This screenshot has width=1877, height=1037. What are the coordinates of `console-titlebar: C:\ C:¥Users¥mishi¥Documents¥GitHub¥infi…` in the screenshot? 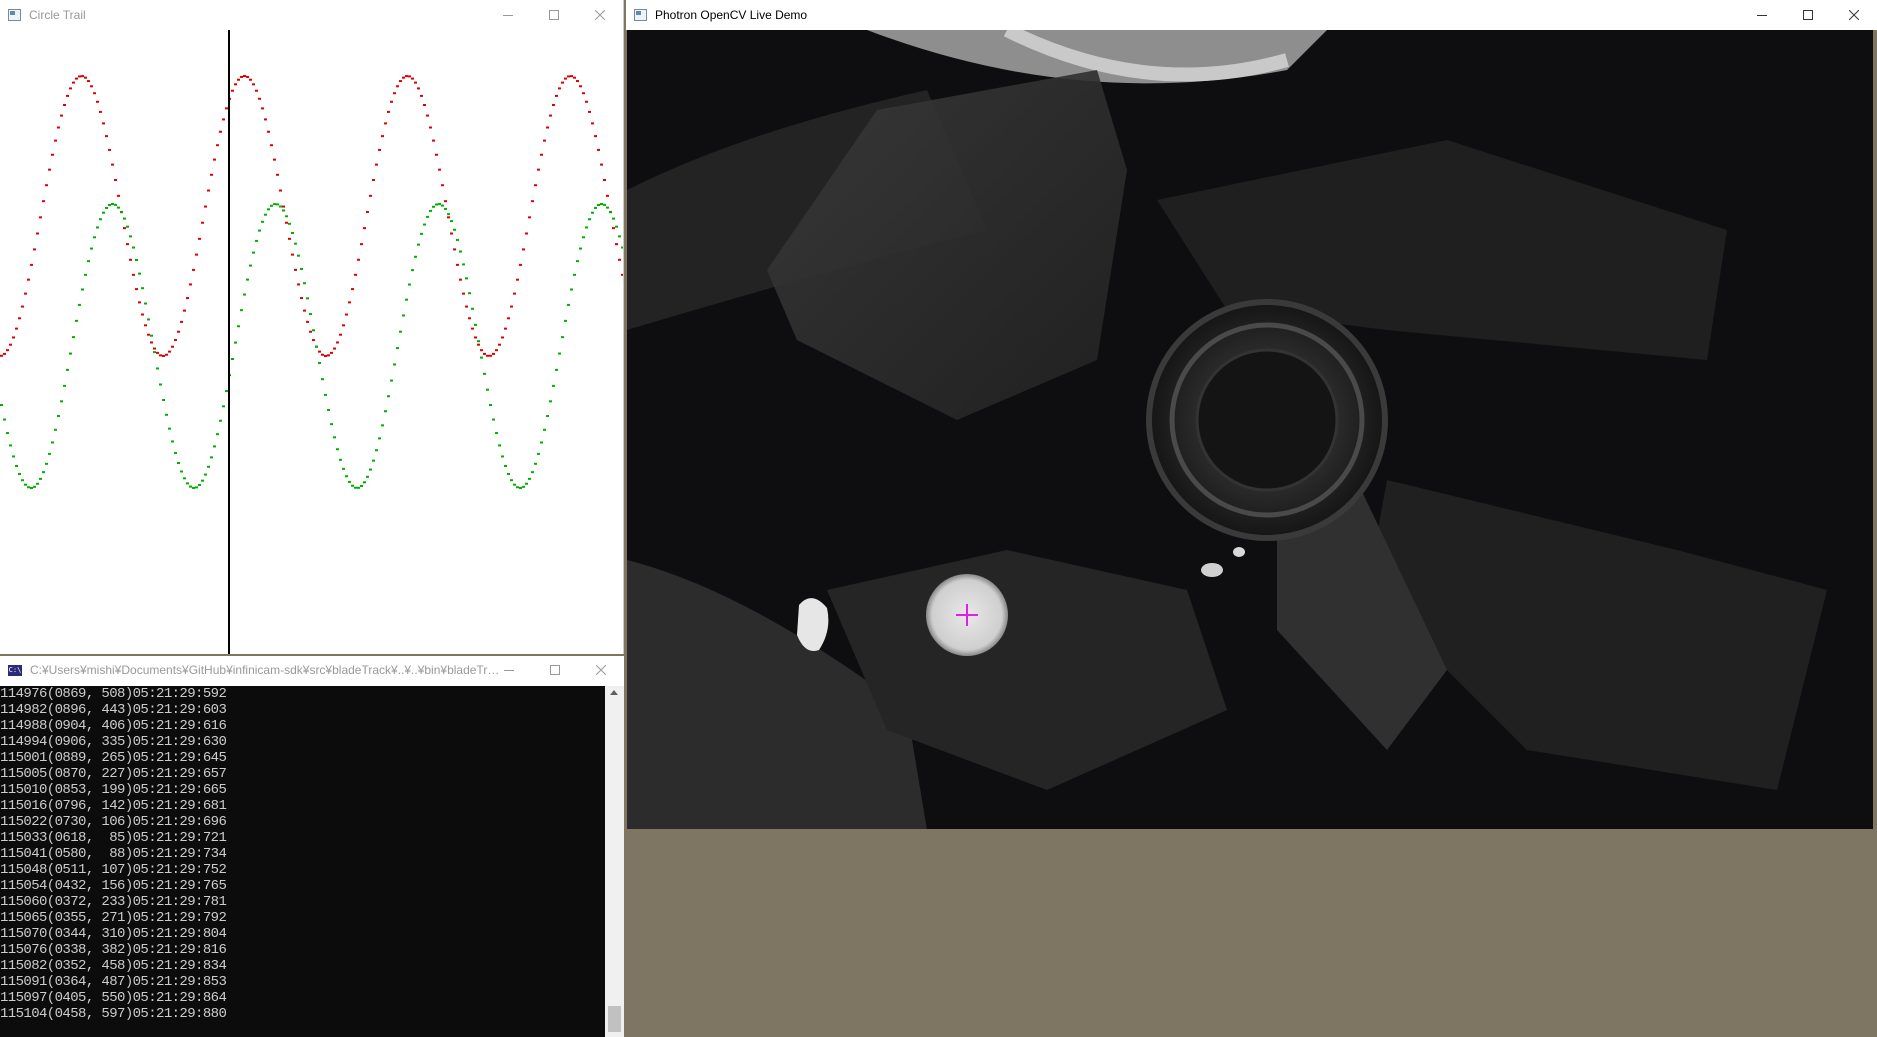 It's located at (312, 670).